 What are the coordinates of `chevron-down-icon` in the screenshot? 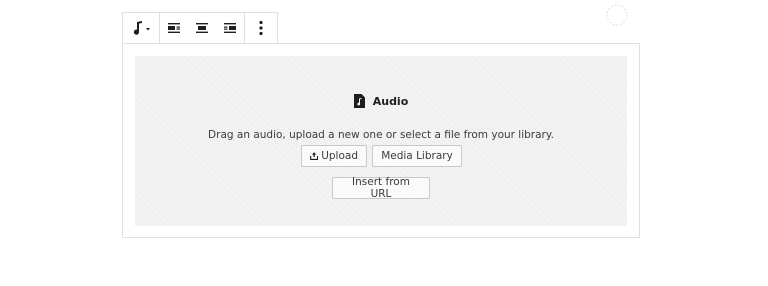 It's located at (148, 29).